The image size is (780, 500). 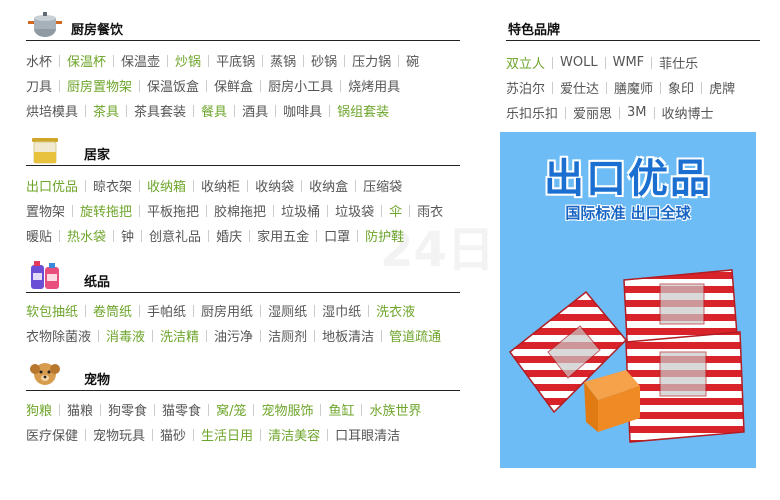 I want to click on link-row: 衣物除菌液 消毒液 洗洁精 油污净 洁厕剂 地板清洁 管道疏通, so click(x=243, y=335).